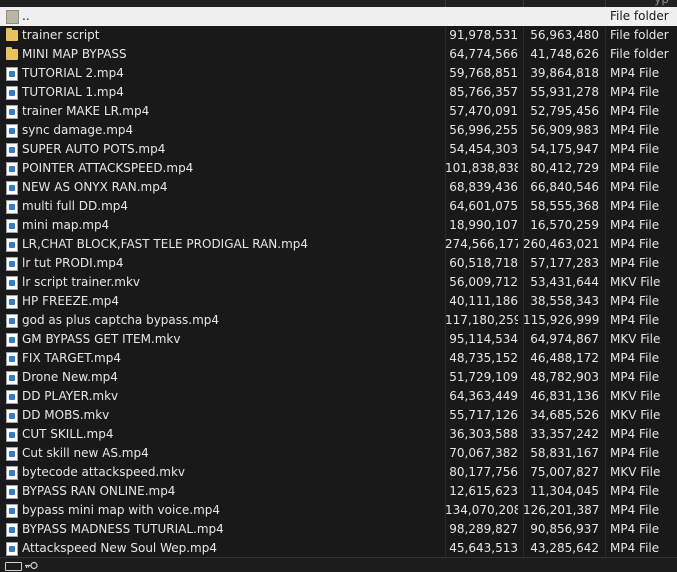  I want to click on packed-size: 53,431,644, so click(564, 282).